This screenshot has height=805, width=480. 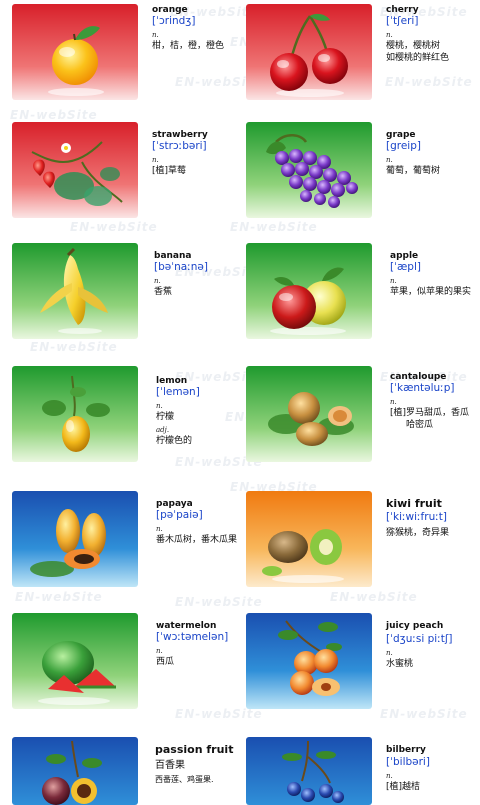 What do you see at coordinates (408, 762) in the screenshot?
I see `fruit-phonetic: [ˈbilbəri]` at bounding box center [408, 762].